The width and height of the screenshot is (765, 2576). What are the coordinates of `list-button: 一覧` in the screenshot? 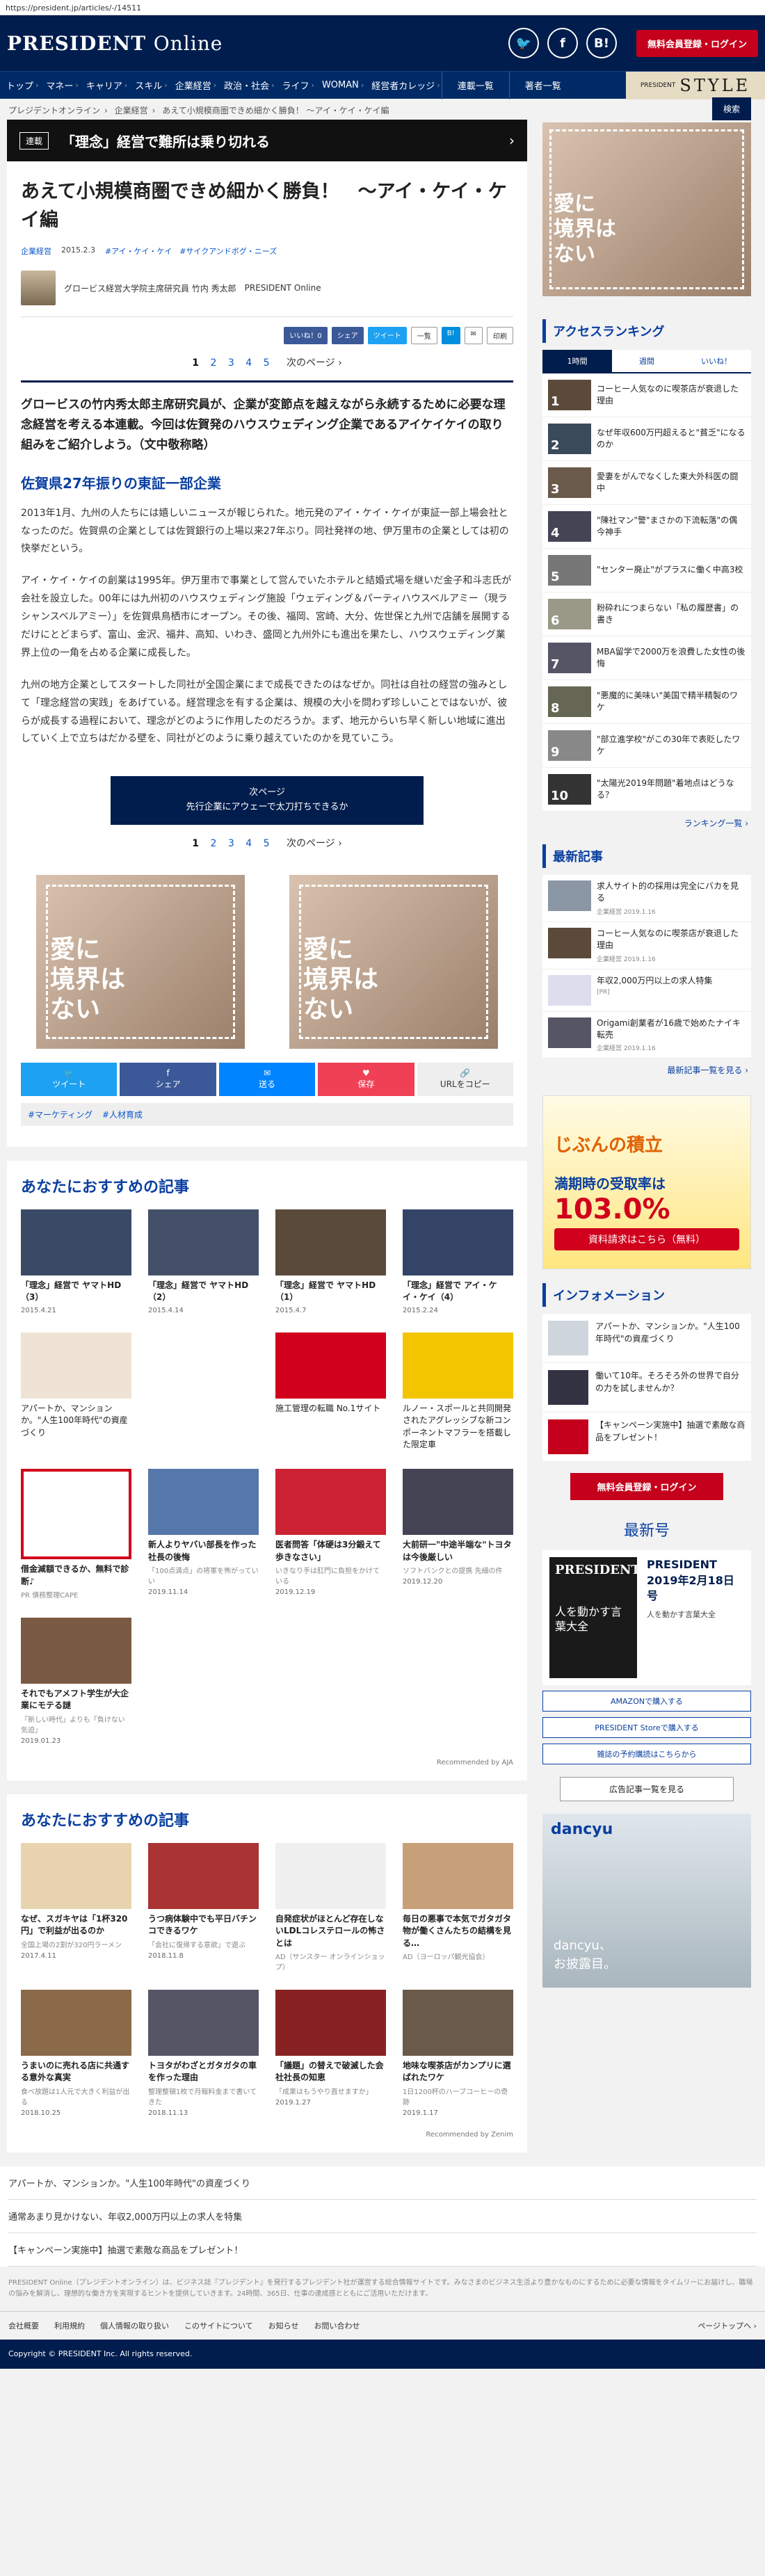 It's located at (423, 335).